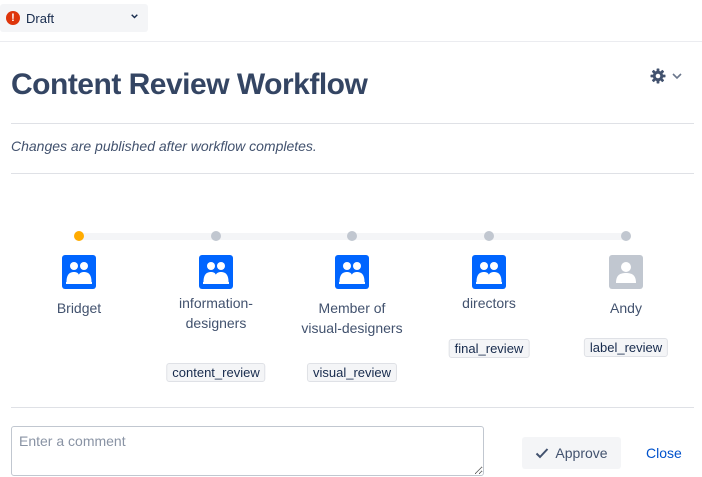 Image resolution: width=702 pixels, height=477 pixels. I want to click on user-icon, so click(626, 272).